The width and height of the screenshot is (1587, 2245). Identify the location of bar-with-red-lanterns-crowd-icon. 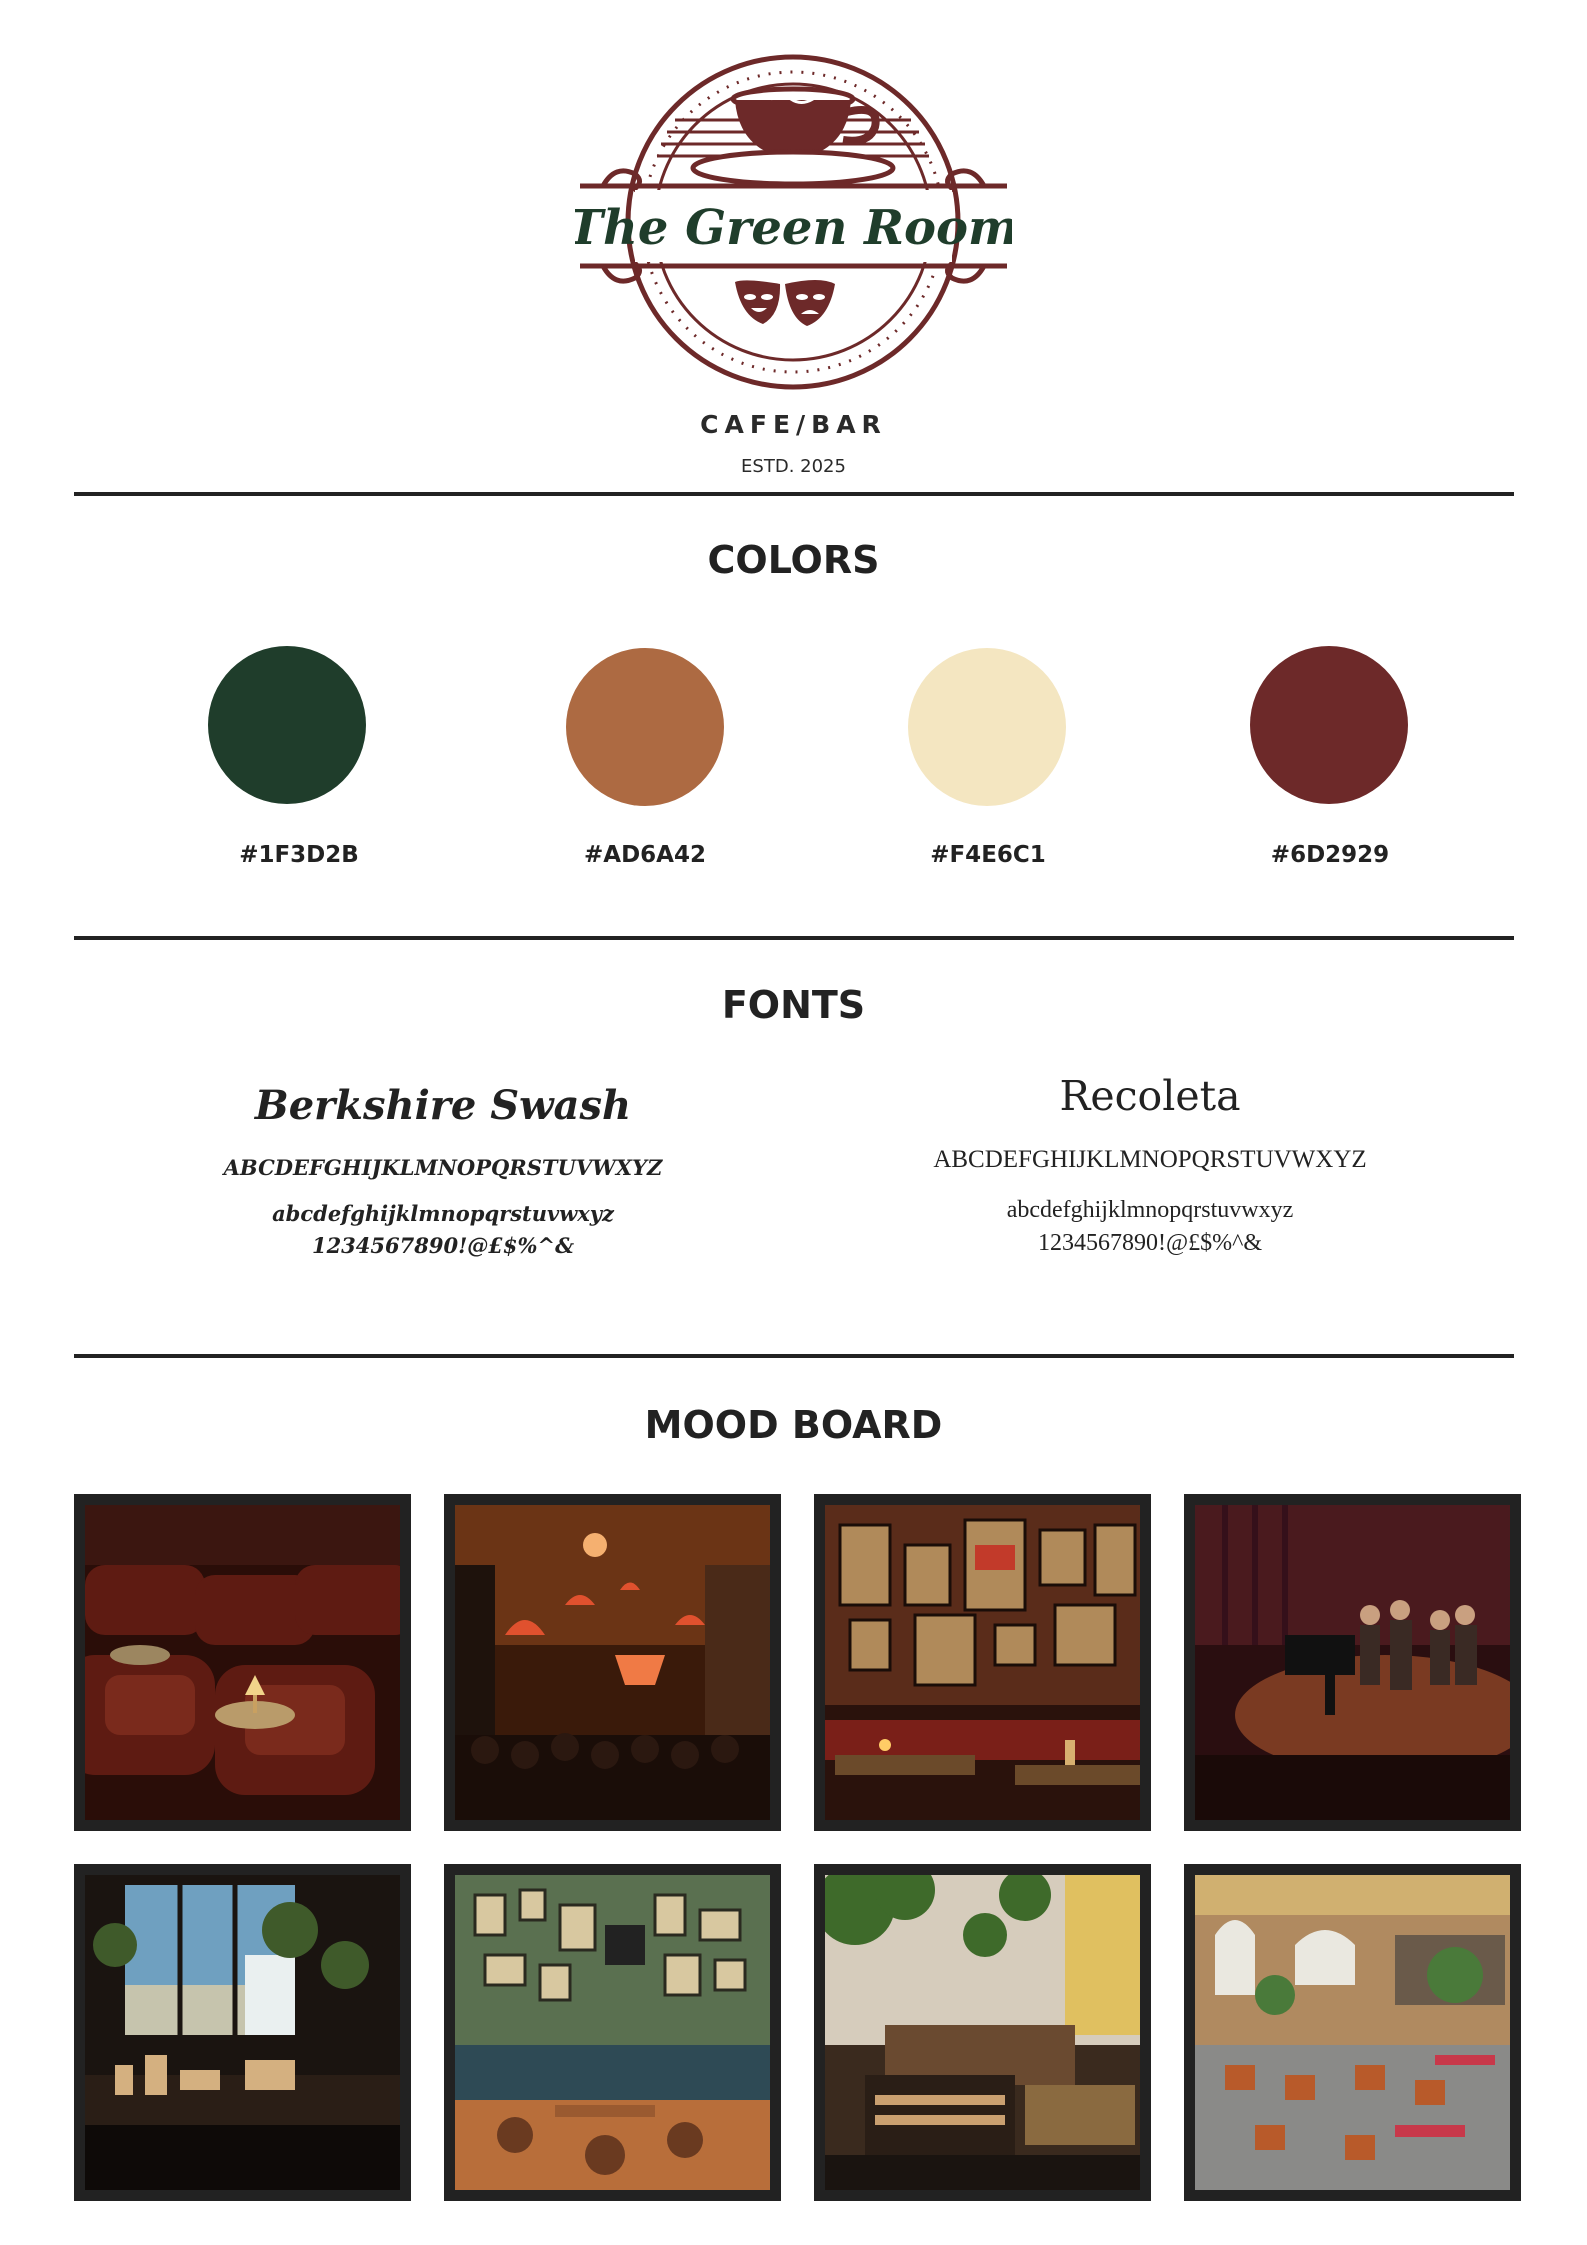
(612, 1662).